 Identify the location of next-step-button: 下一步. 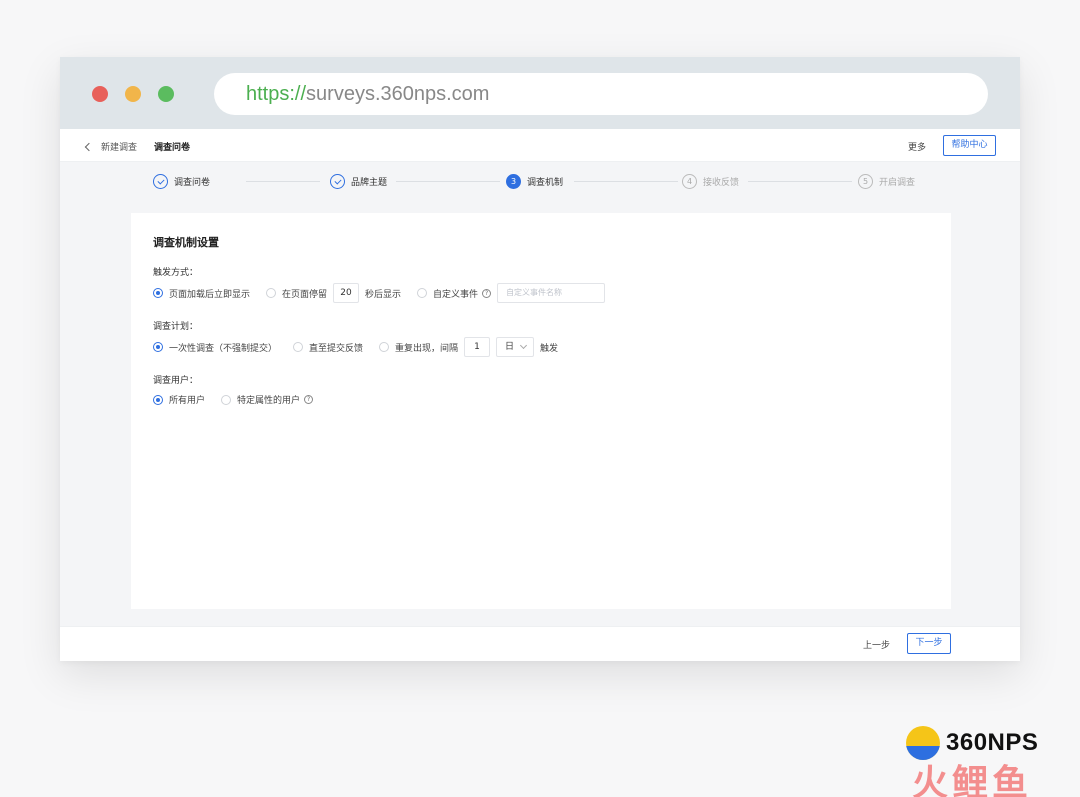
(929, 643).